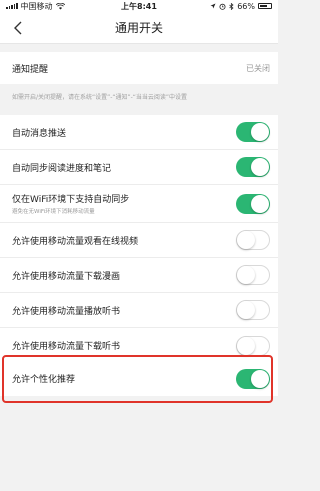 This screenshot has height=491, width=320. I want to click on mobile-audio-download-toggle, so click(253, 345).